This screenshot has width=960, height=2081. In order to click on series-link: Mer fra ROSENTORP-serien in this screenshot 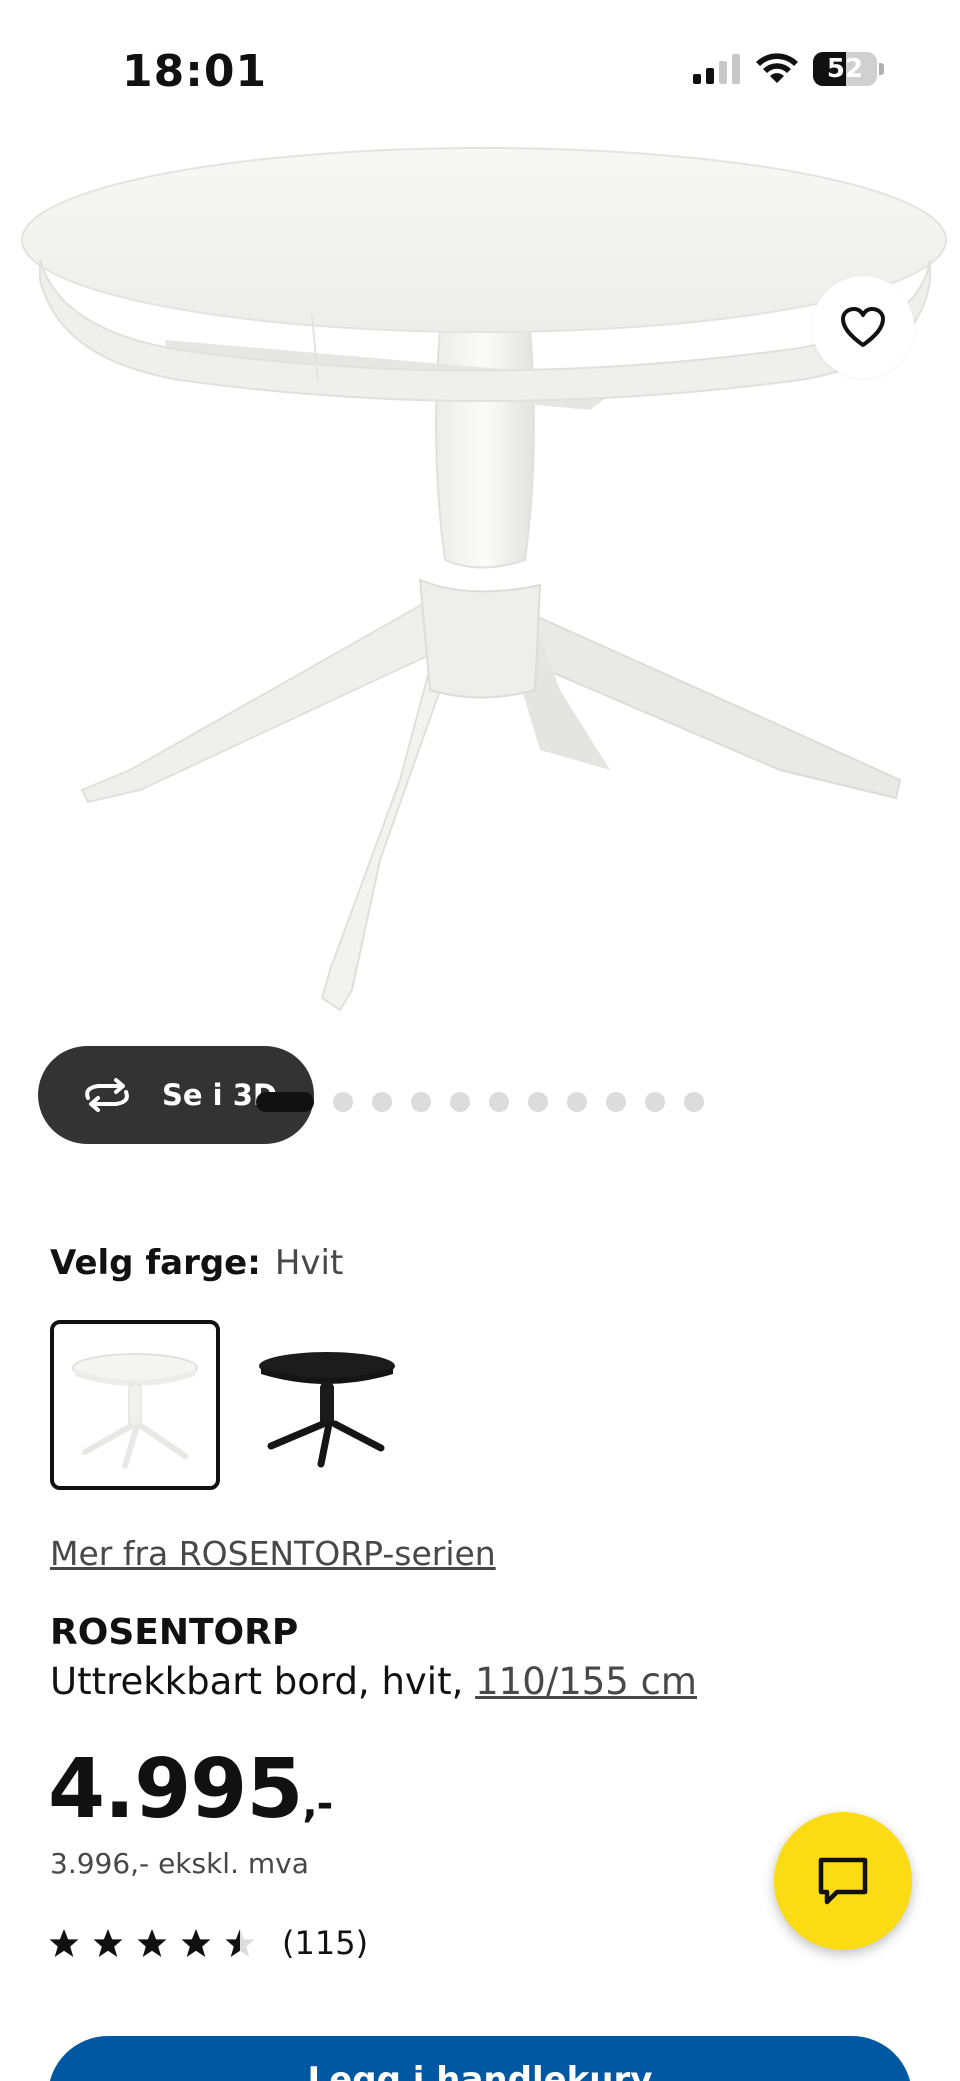, I will do `click(273, 1553)`.